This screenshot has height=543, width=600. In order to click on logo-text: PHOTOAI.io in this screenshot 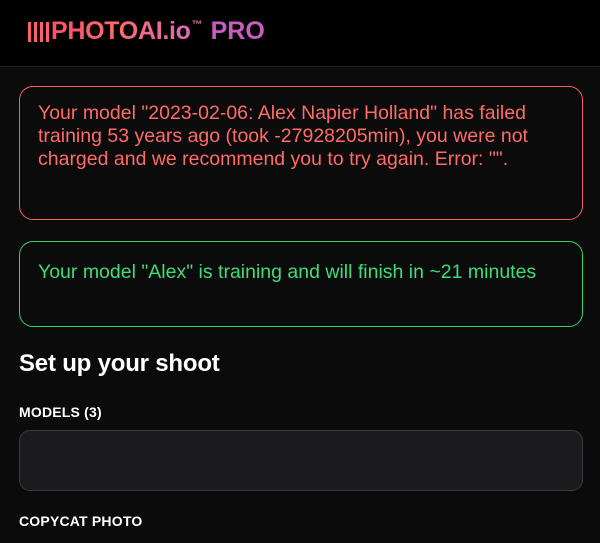, I will do `click(121, 31)`.